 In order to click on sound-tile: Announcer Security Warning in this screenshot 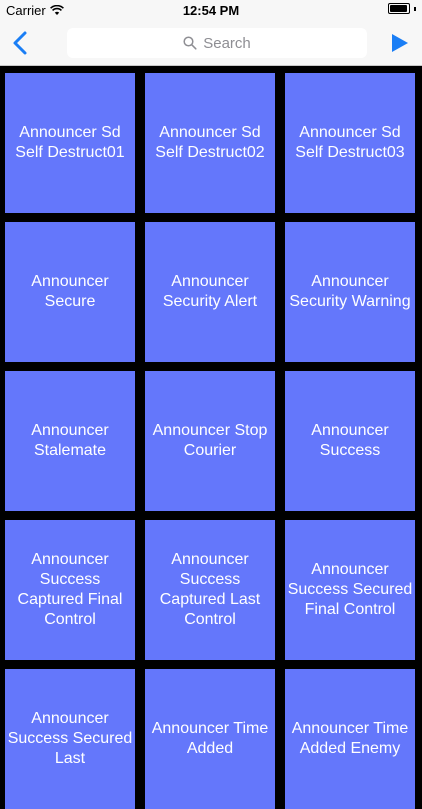, I will do `click(350, 292)`.